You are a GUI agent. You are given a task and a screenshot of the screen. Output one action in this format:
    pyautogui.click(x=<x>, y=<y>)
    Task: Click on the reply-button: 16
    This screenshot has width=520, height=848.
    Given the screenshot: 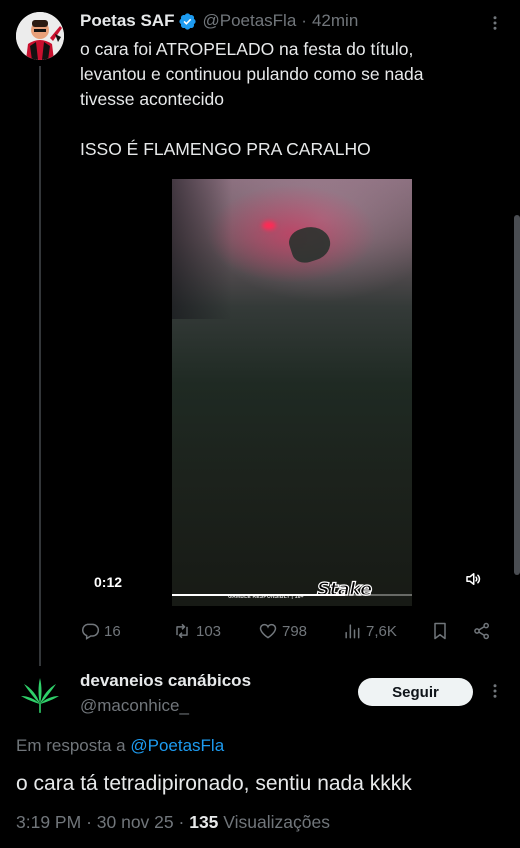 What is the action you would take?
    pyautogui.click(x=100, y=631)
    